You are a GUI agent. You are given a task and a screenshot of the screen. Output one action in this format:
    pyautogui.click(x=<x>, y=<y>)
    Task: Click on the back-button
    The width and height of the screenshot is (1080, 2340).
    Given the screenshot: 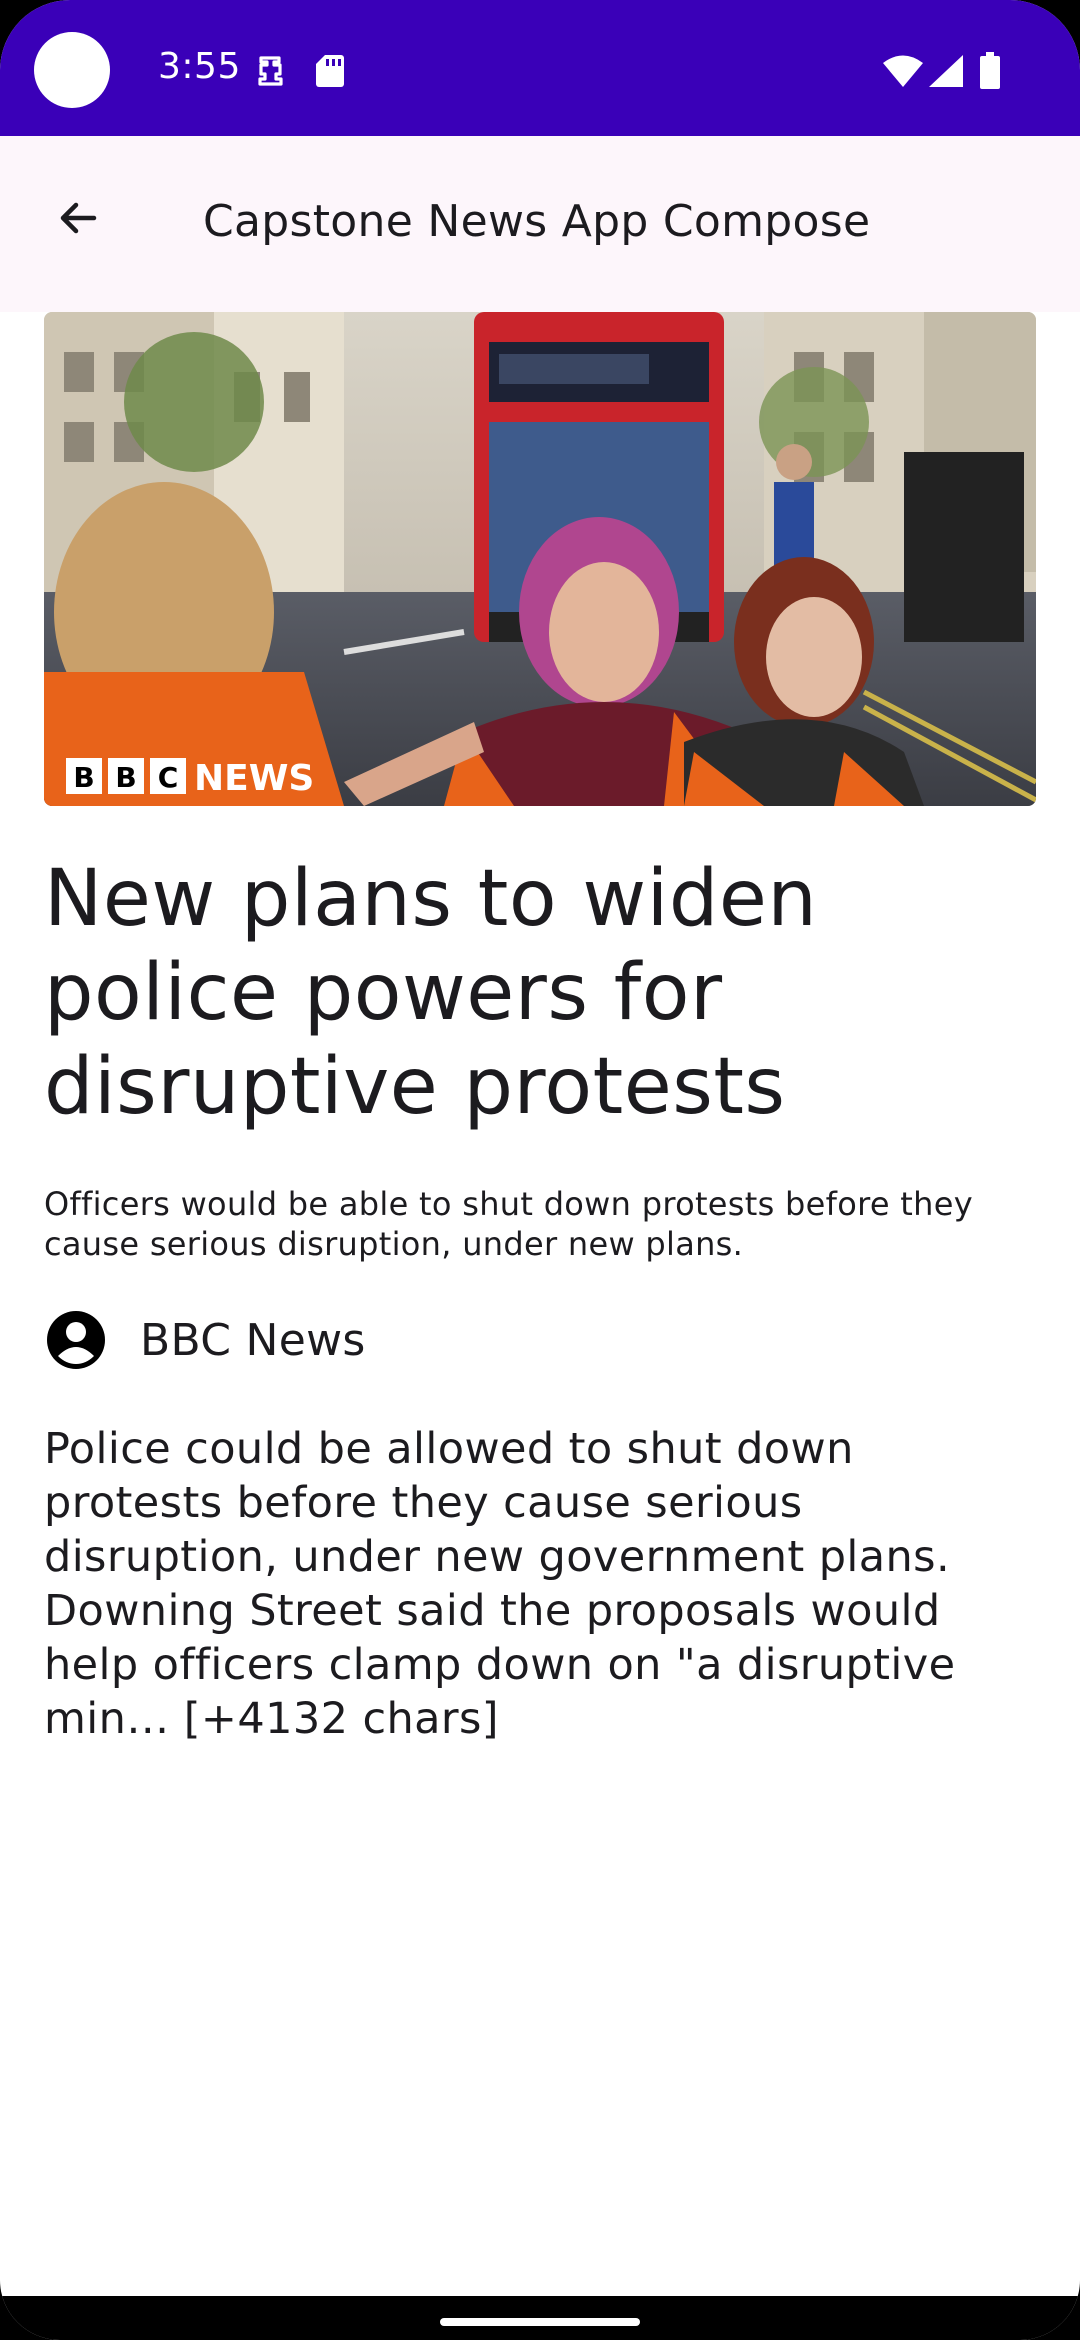 What is the action you would take?
    pyautogui.click(x=78, y=218)
    